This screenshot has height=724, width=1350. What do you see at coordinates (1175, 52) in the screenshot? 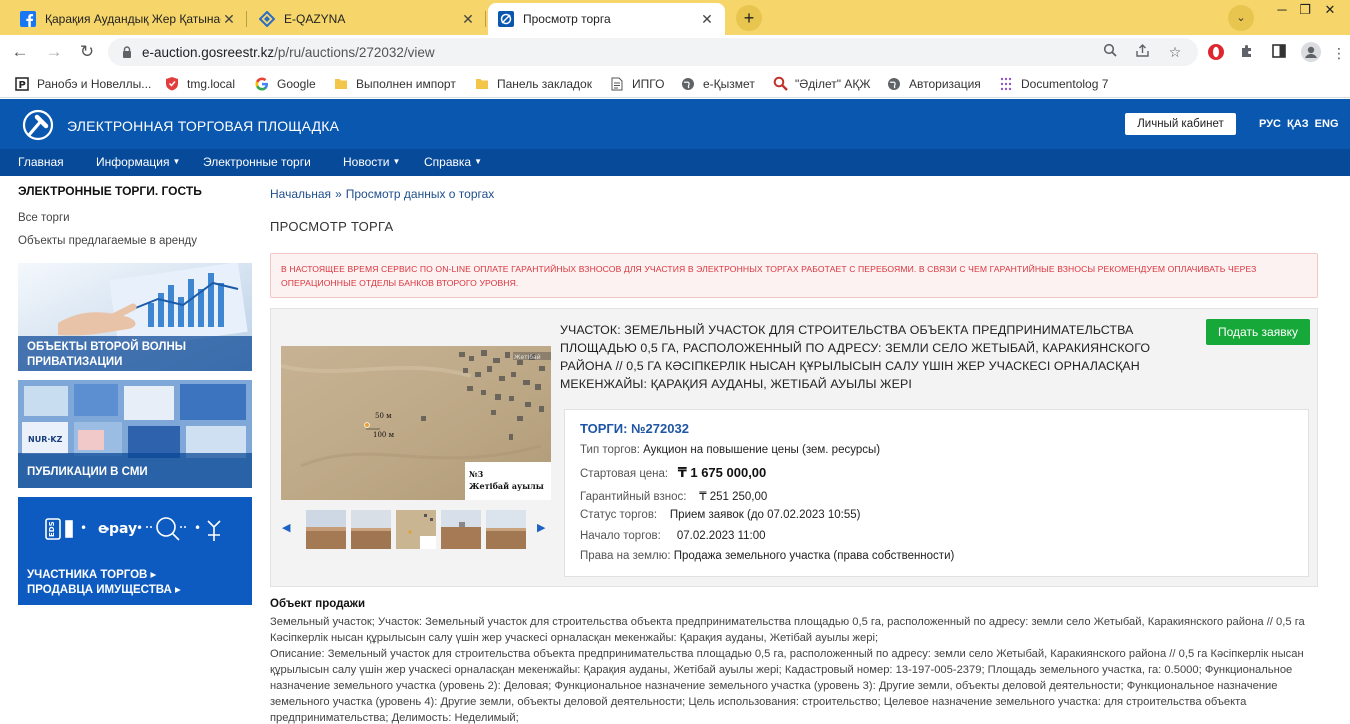
I see `star-icon: ☆` at bounding box center [1175, 52].